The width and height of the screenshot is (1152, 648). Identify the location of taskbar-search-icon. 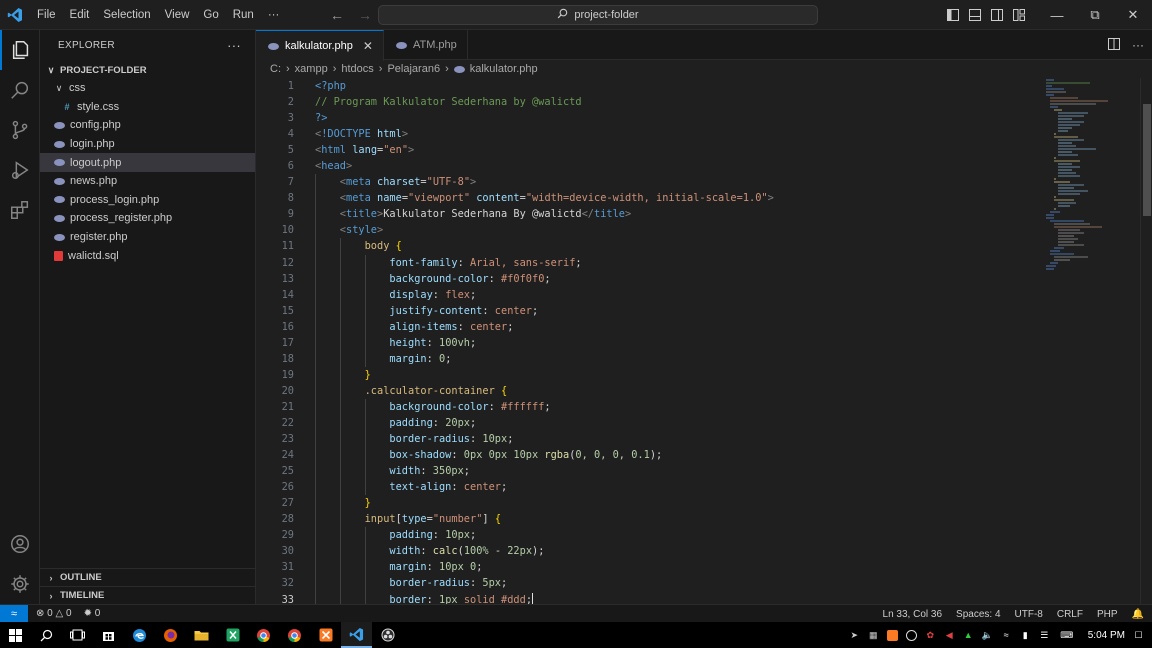
(46, 635).